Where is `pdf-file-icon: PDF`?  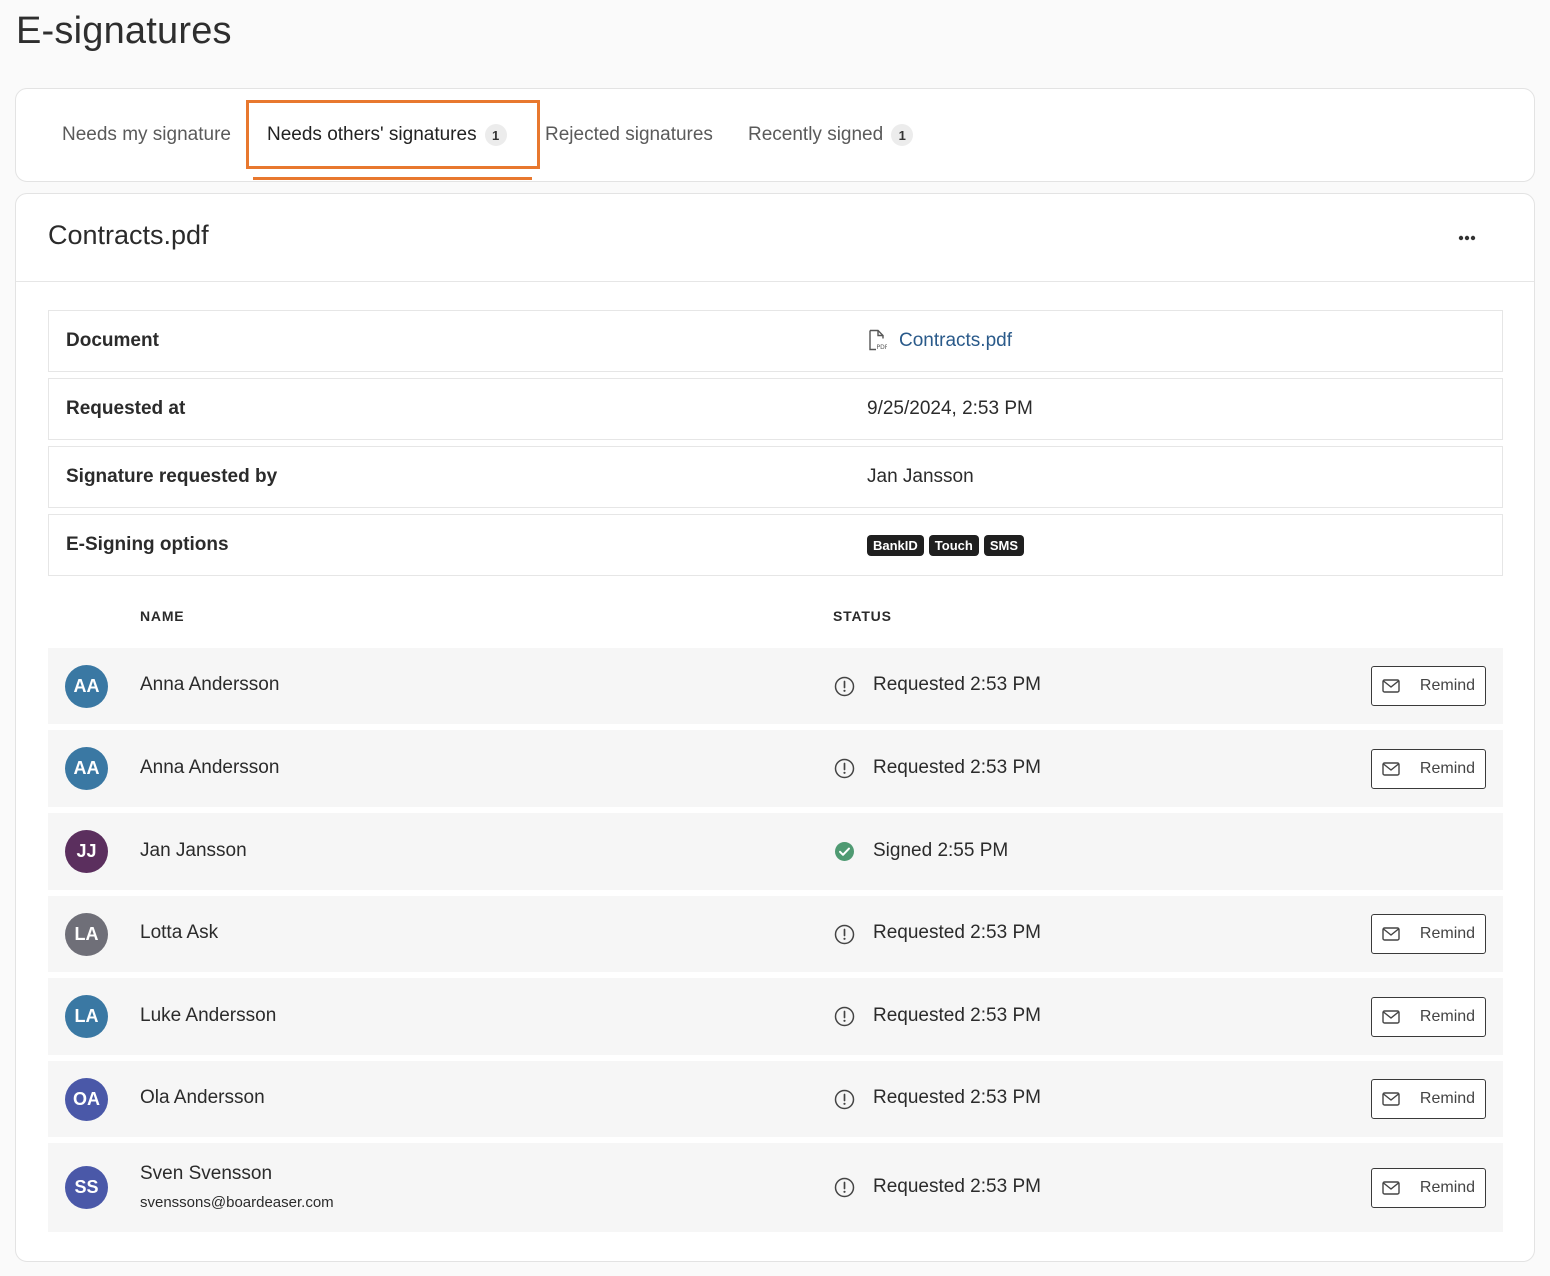
pdf-file-icon: PDF is located at coordinates (878, 341).